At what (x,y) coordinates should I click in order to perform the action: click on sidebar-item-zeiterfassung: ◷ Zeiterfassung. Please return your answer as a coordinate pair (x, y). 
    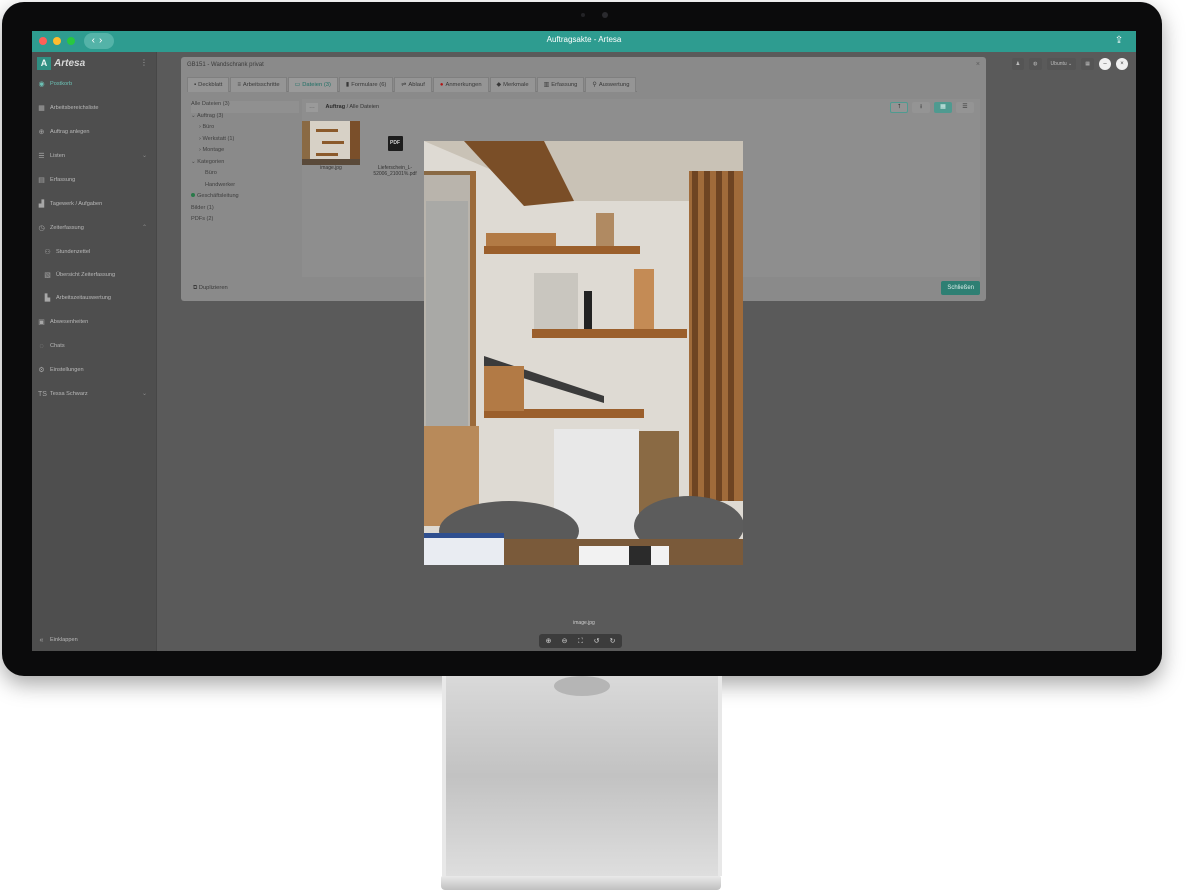
    Looking at the image, I should click on (60, 228).